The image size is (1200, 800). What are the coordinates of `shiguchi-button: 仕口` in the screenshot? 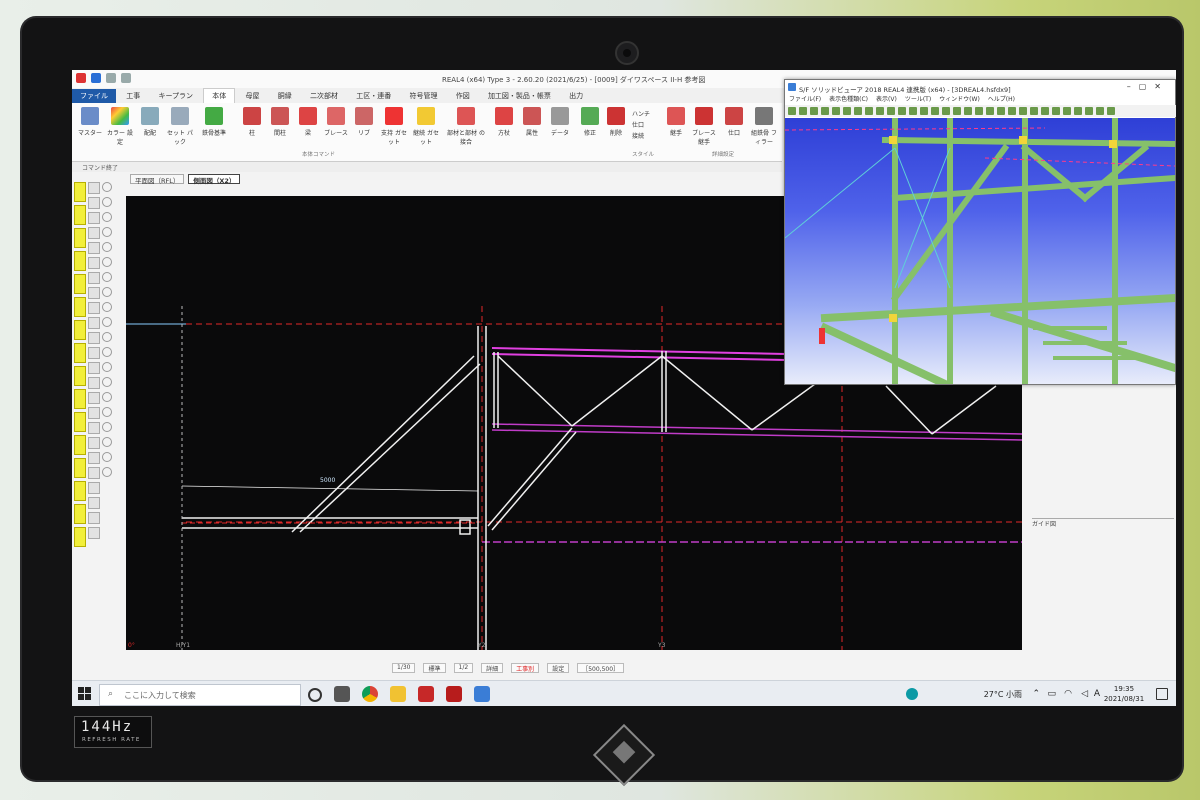 It's located at (734, 122).